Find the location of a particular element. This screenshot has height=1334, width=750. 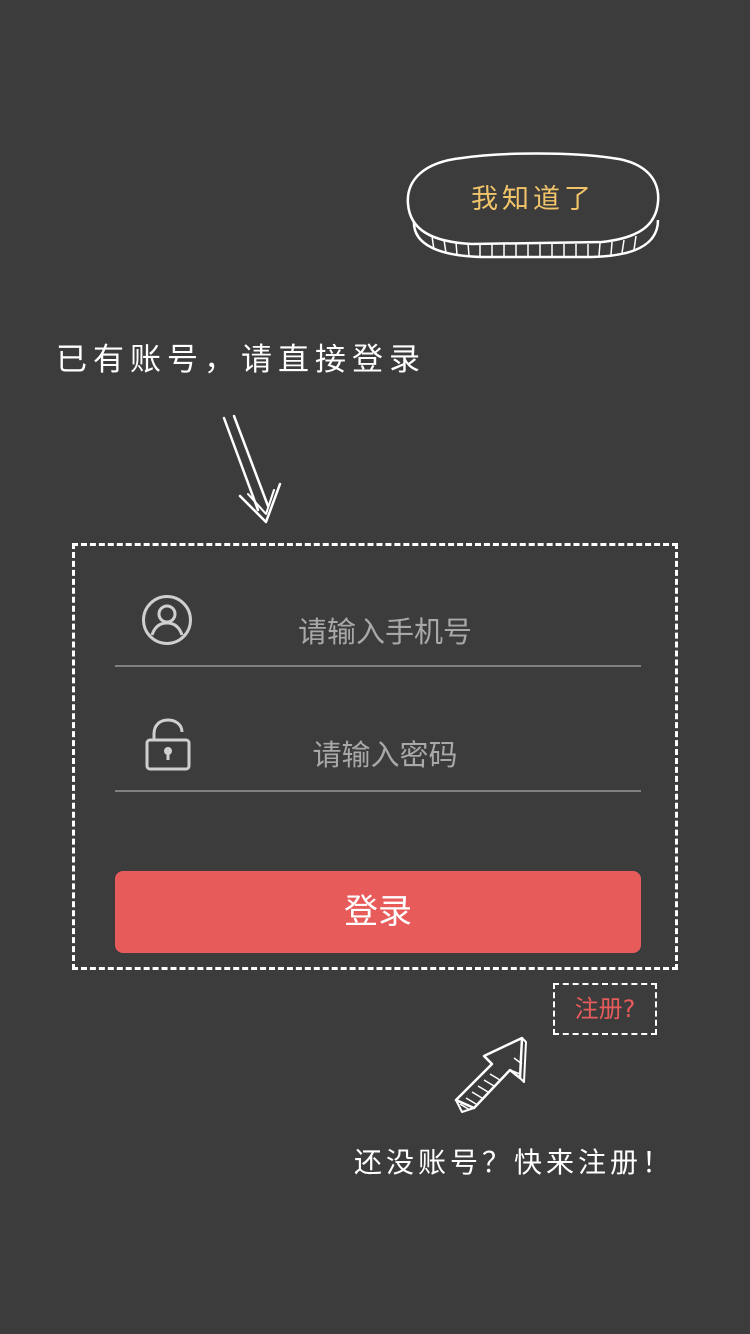

login-hint: 已有账号，请直接登录 is located at coordinates (241, 360).